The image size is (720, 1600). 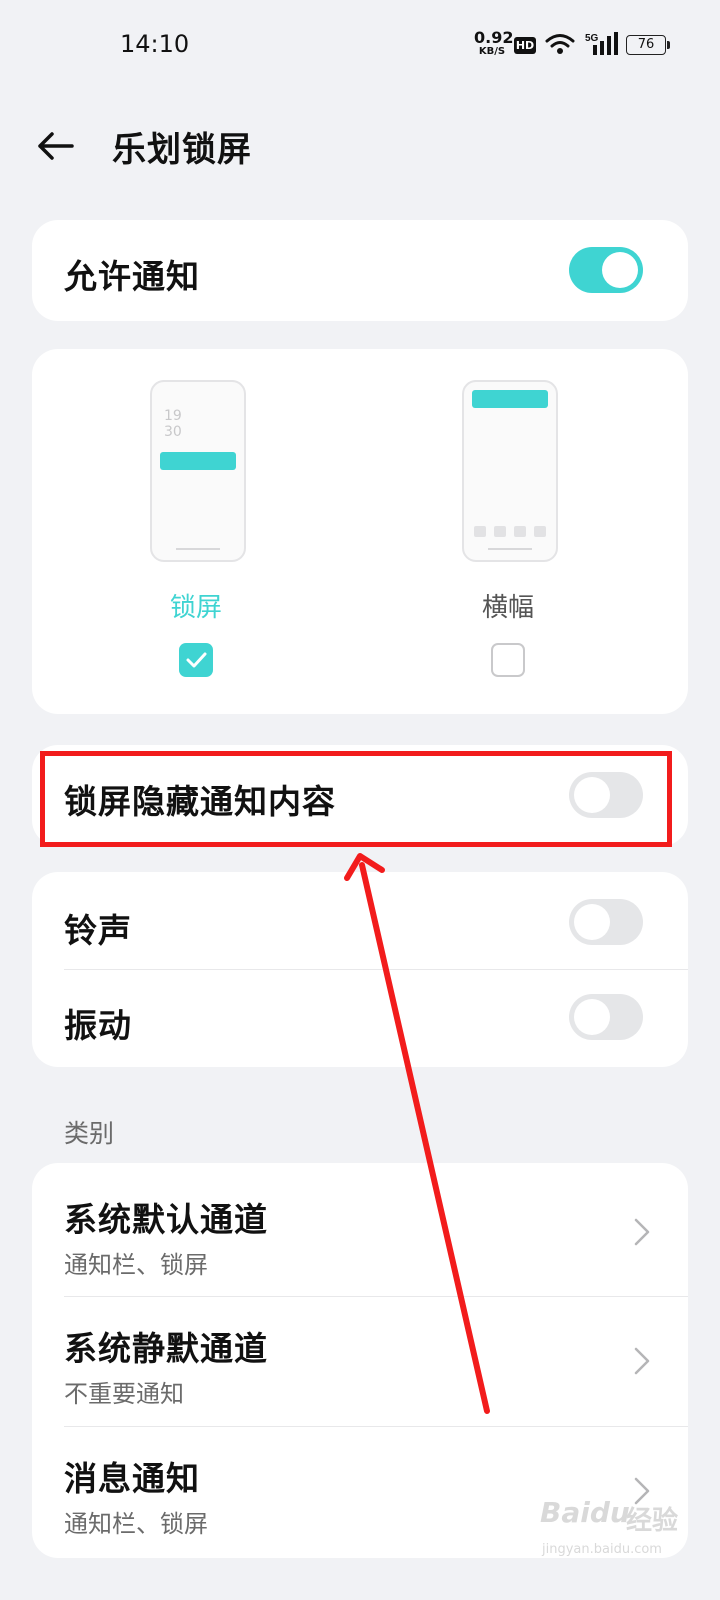 What do you see at coordinates (360, 270) in the screenshot?
I see `allow-notifications-card: 允许通知` at bounding box center [360, 270].